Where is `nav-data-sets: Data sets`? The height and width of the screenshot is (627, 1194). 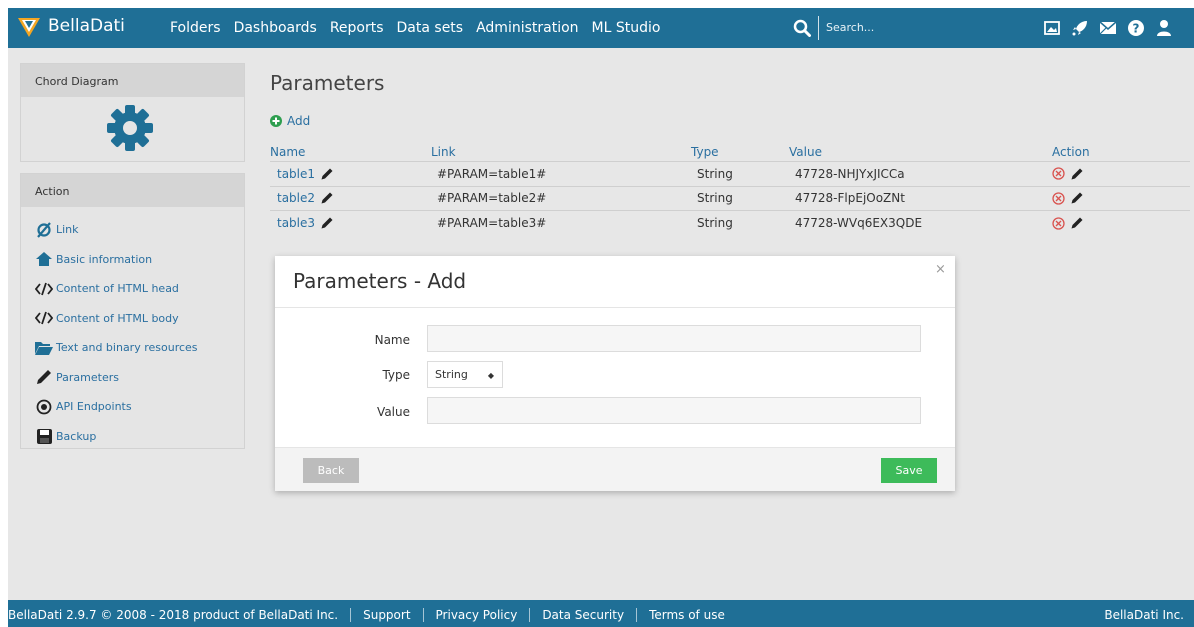
nav-data-sets: Data sets is located at coordinates (430, 28).